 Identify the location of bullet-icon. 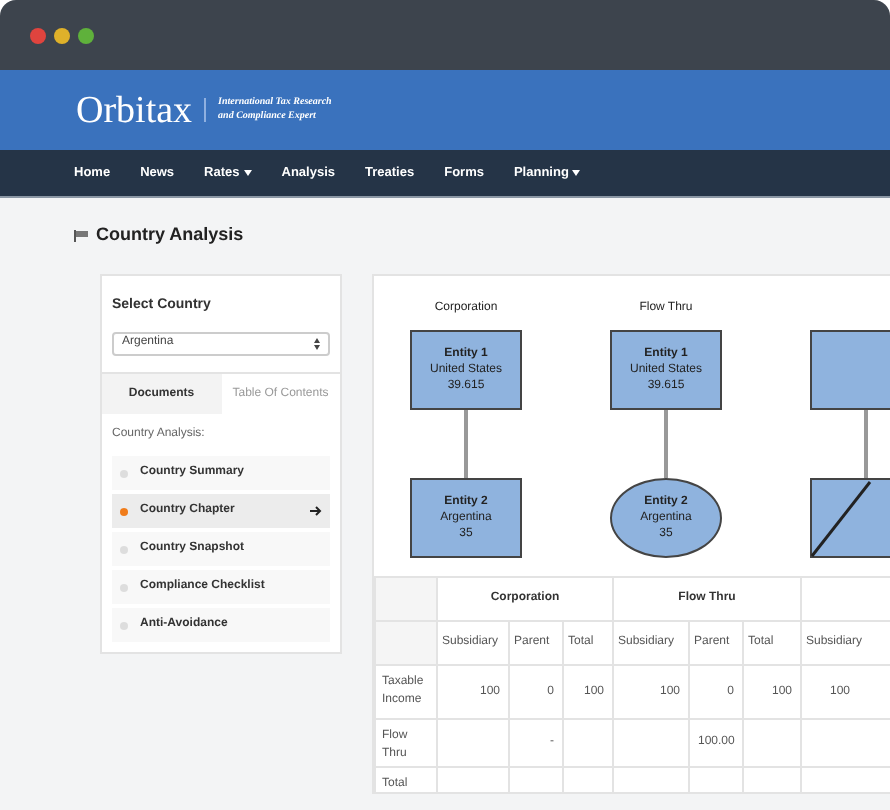
(124, 511).